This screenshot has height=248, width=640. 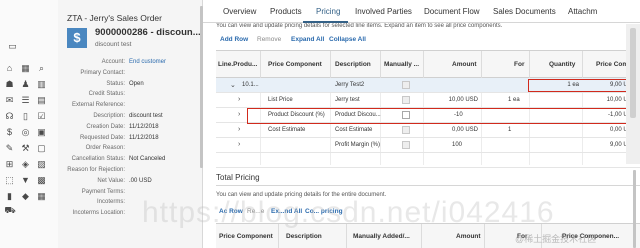 What do you see at coordinates (103, 191) in the screenshot?
I see `attribute-label: Payment Terms:` at bounding box center [103, 191].